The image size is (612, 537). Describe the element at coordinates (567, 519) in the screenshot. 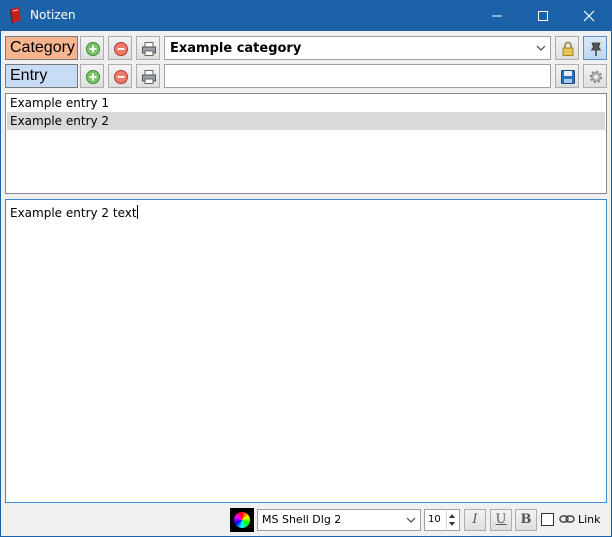

I see `link-icon` at that location.